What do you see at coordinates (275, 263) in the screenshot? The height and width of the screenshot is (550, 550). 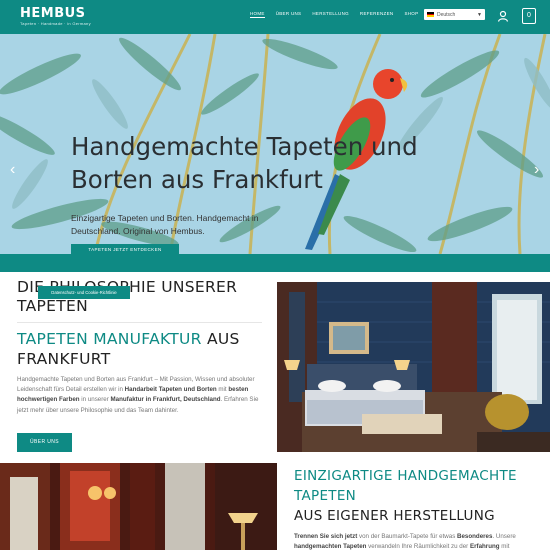 I see `hero-bottom-band` at bounding box center [275, 263].